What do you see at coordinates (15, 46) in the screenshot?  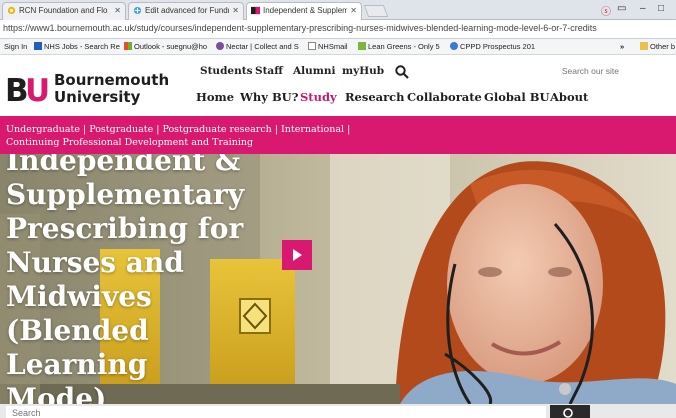 I see `bookmark-sign-in: Sign In` at bounding box center [15, 46].